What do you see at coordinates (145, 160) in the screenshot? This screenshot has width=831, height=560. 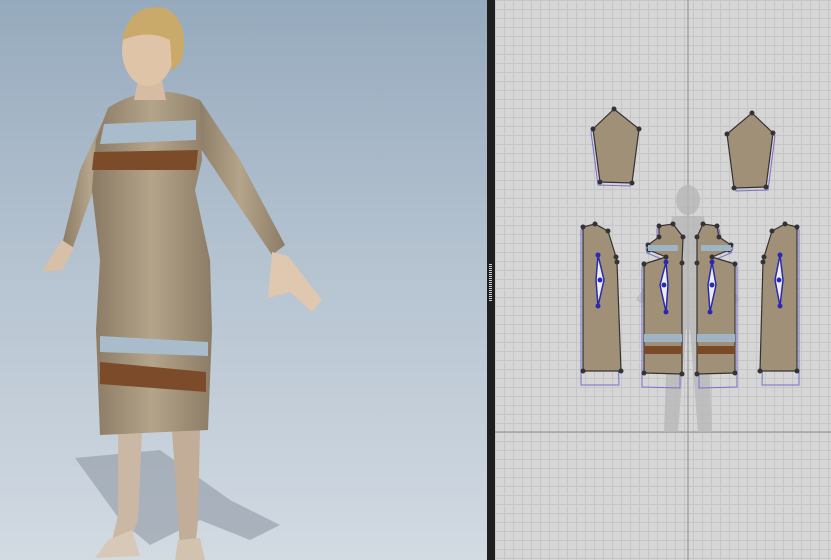 I see `stripe-bust-brown` at bounding box center [145, 160].